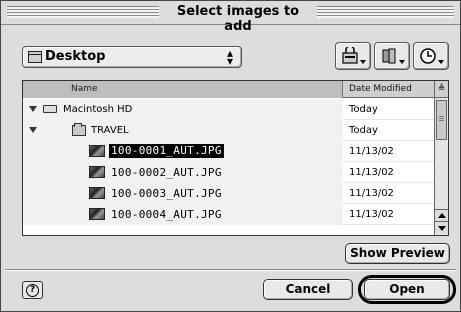 Image resolution: width=461 pixels, height=312 pixels. I want to click on sort-direction-icon: ≜, so click(441, 89).